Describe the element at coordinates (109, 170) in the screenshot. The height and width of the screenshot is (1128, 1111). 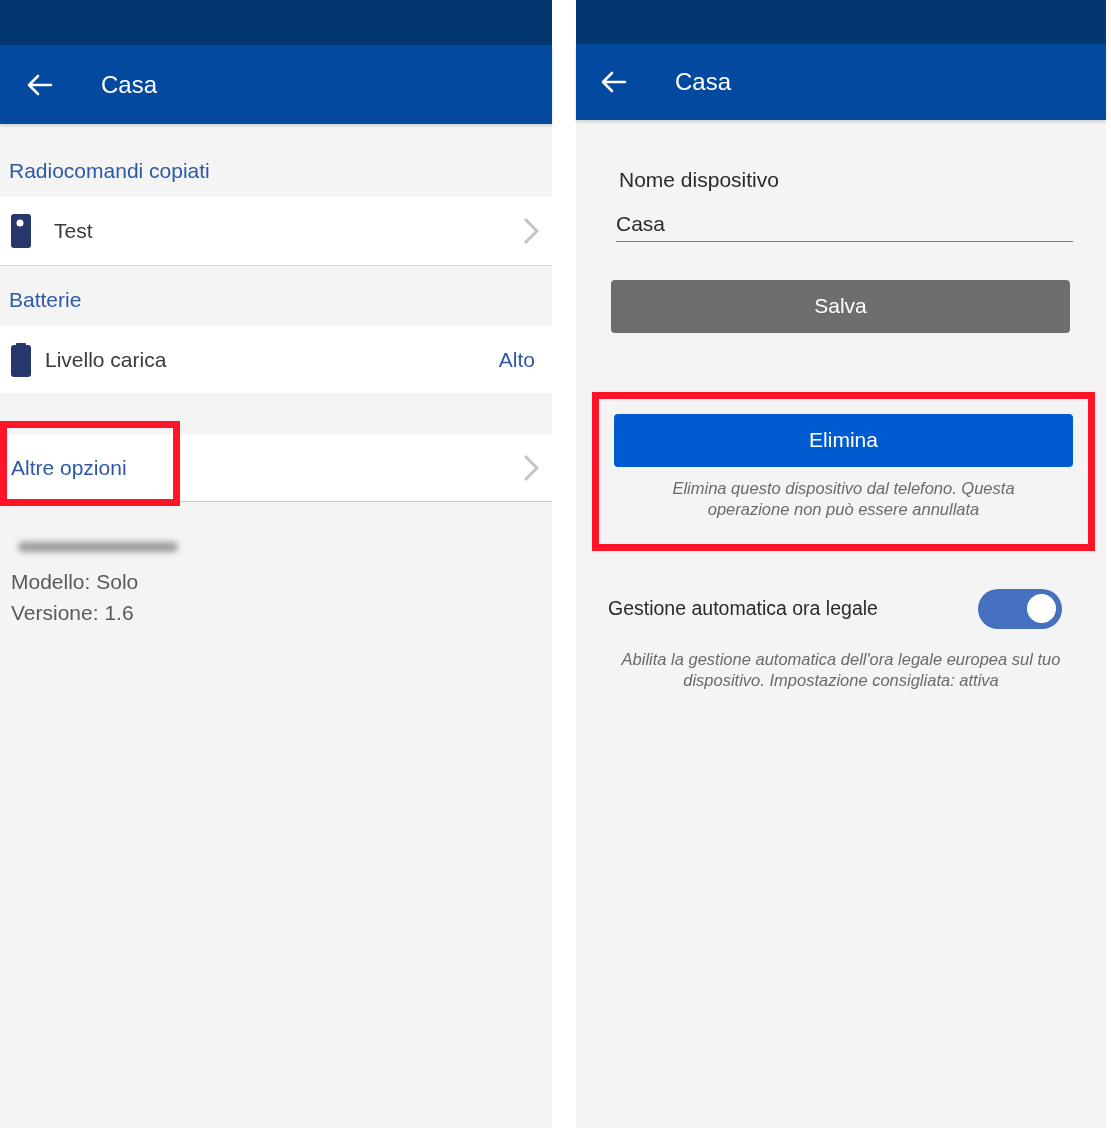
I see `section-heading: Radiocomandi copiati` at that location.